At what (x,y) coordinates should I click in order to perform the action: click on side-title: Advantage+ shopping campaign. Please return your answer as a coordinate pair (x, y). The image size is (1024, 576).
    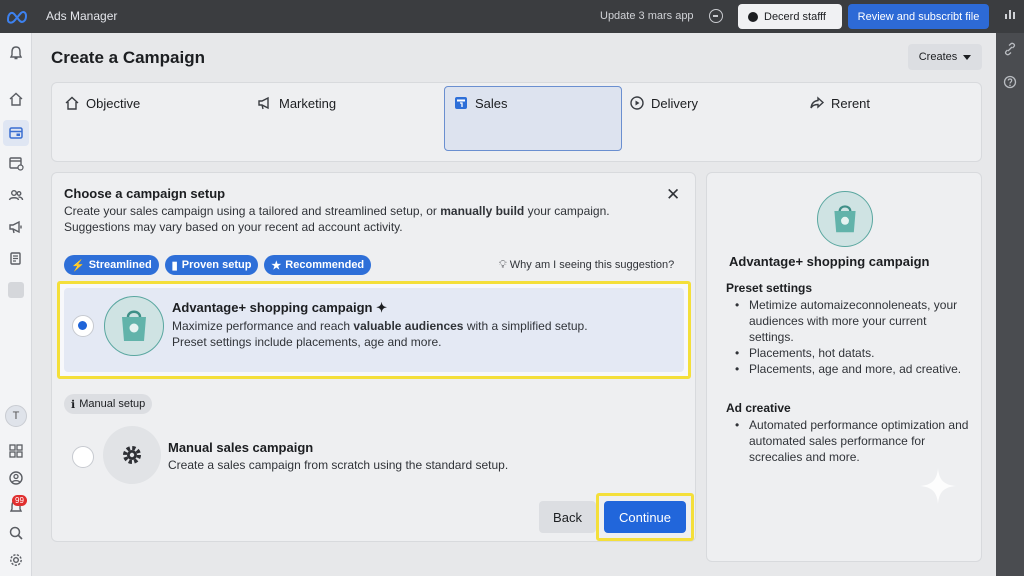
    Looking at the image, I should click on (829, 261).